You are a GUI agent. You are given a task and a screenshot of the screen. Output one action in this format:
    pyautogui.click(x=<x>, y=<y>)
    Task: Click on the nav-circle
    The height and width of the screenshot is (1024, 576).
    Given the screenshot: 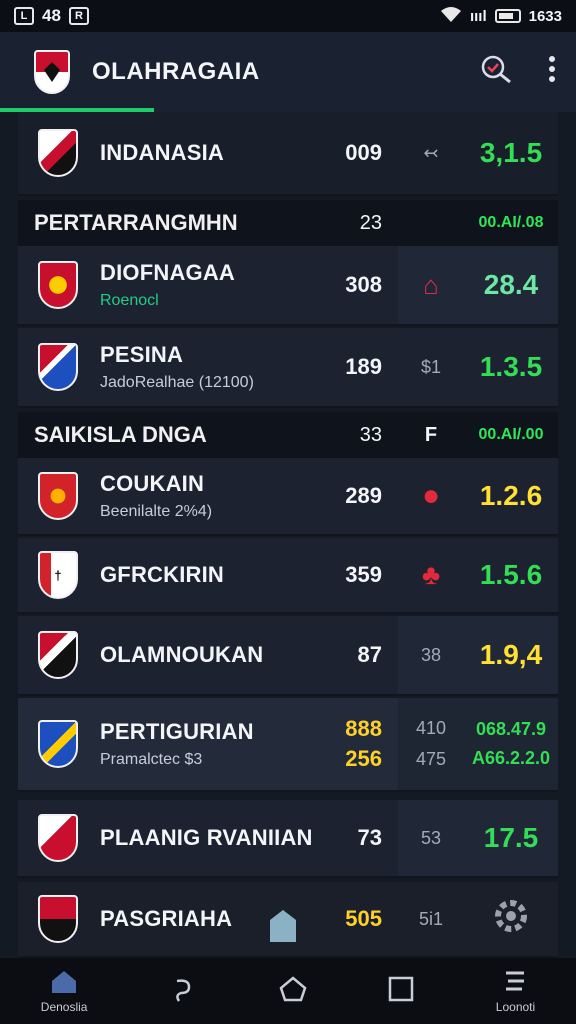 What is the action you would take?
    pyautogui.click(x=293, y=991)
    